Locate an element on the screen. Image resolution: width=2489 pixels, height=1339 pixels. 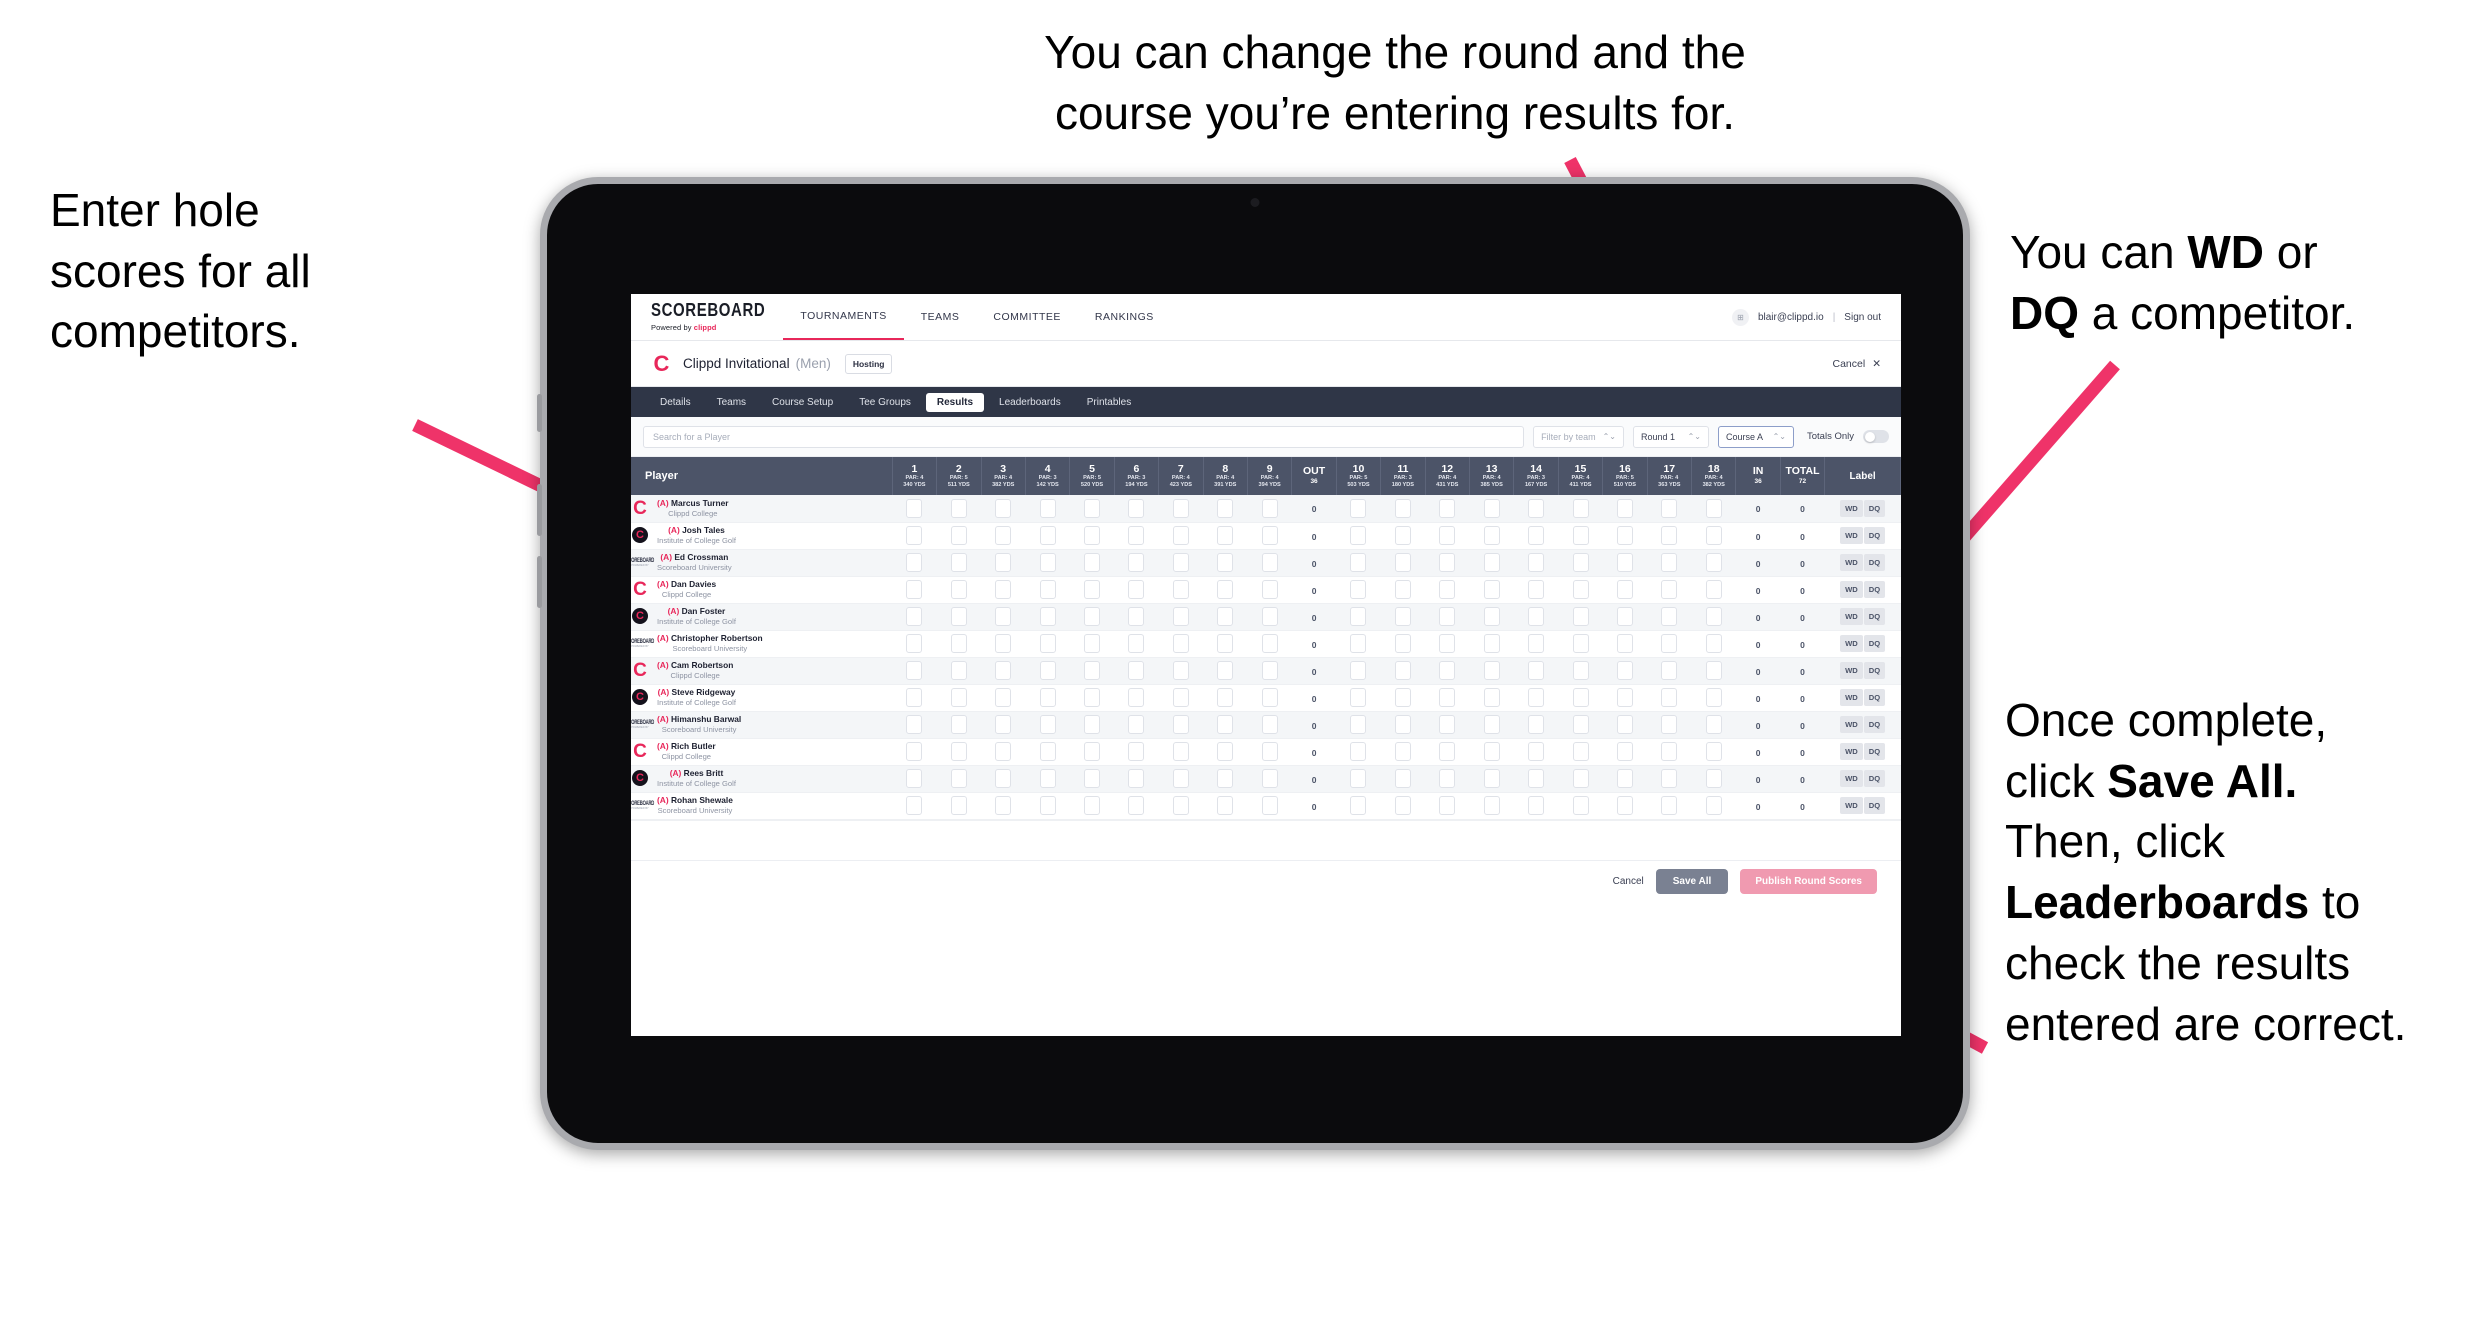
tab-details: Details is located at coordinates (675, 402).